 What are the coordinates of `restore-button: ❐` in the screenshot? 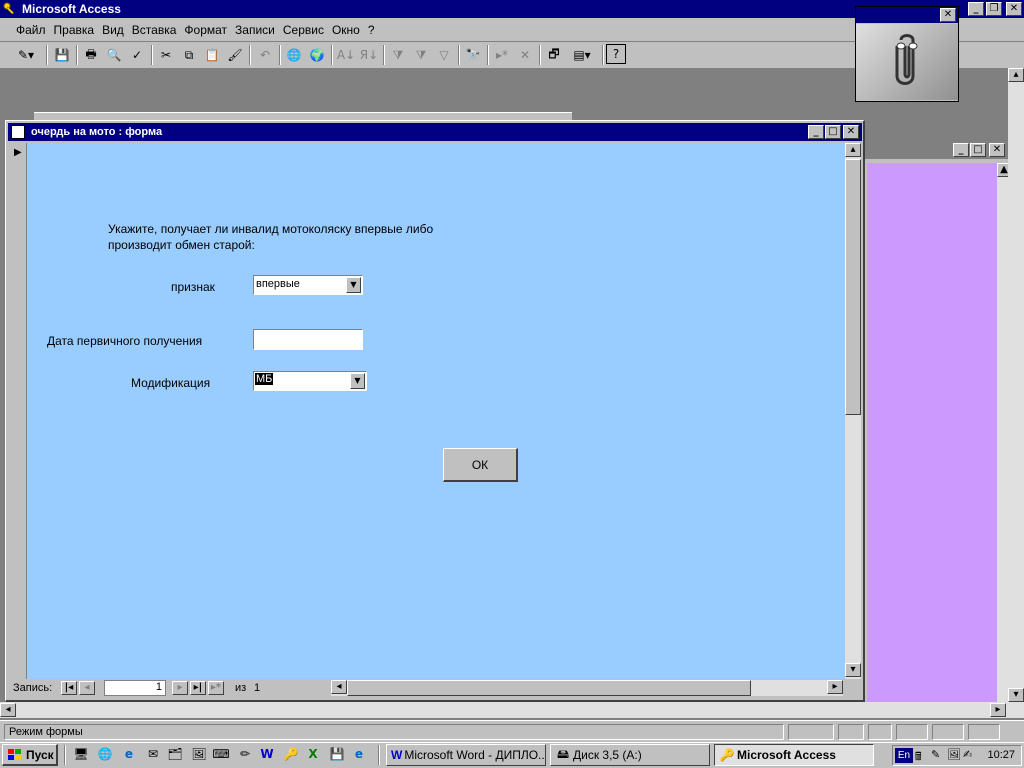 It's located at (994, 9).